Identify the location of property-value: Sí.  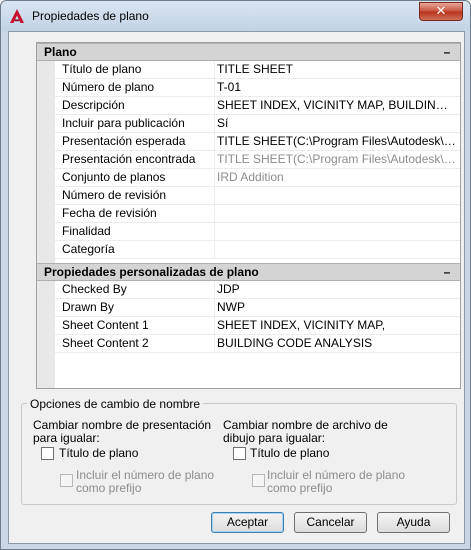
(337, 124).